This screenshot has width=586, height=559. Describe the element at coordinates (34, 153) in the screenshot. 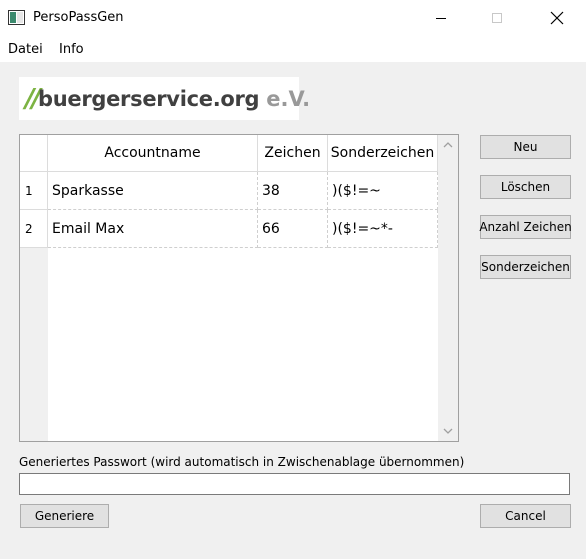

I see `table-corner` at that location.